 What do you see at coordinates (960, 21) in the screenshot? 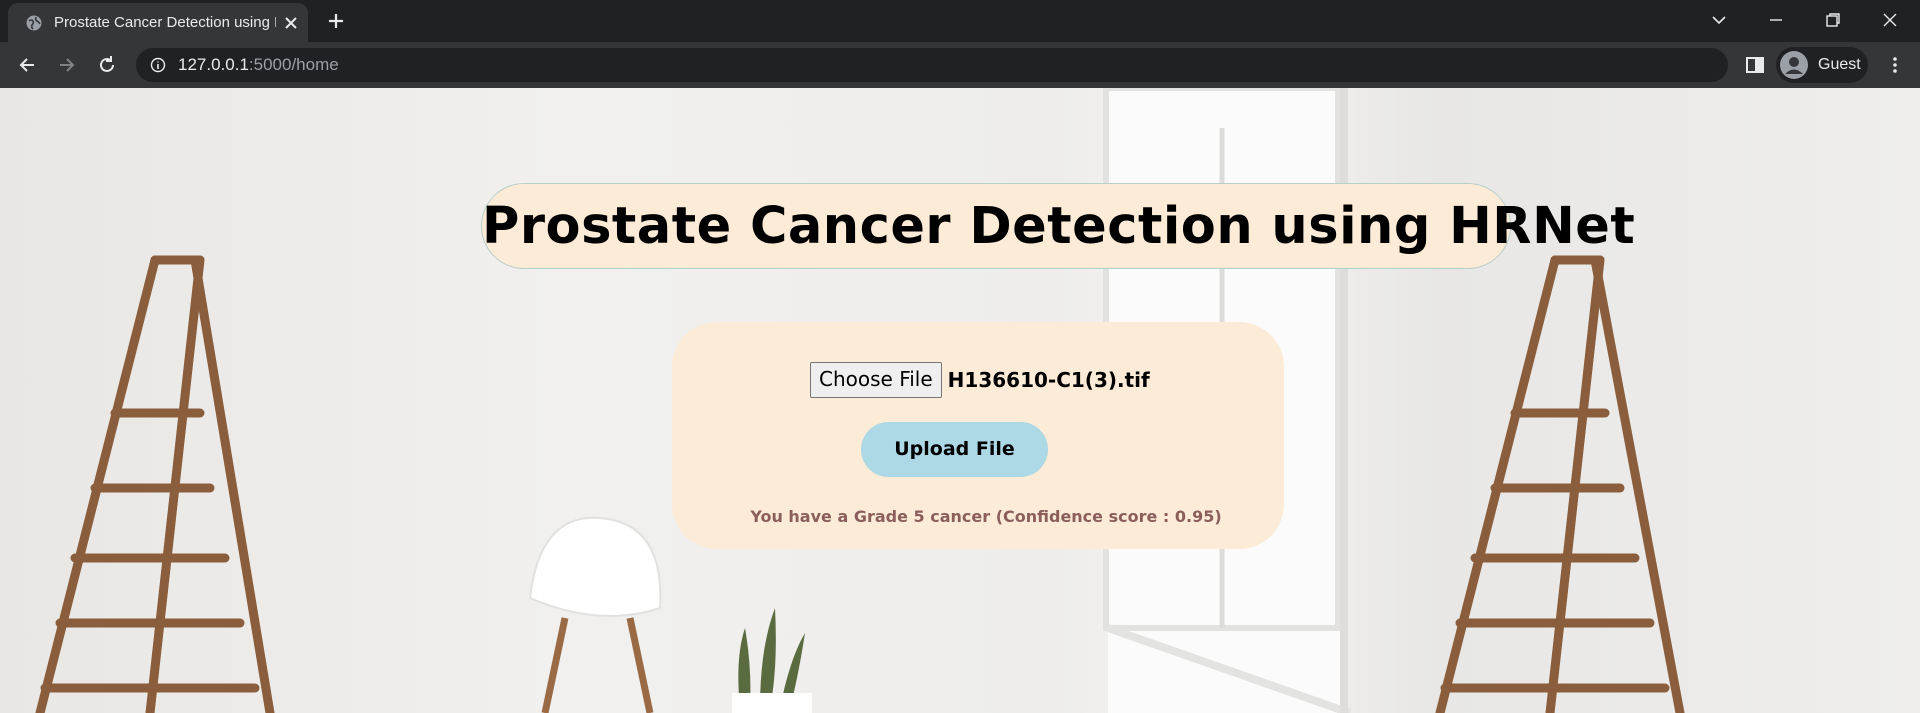
I see `tab-strip: Prostate Cancer Detection using HRNet` at bounding box center [960, 21].